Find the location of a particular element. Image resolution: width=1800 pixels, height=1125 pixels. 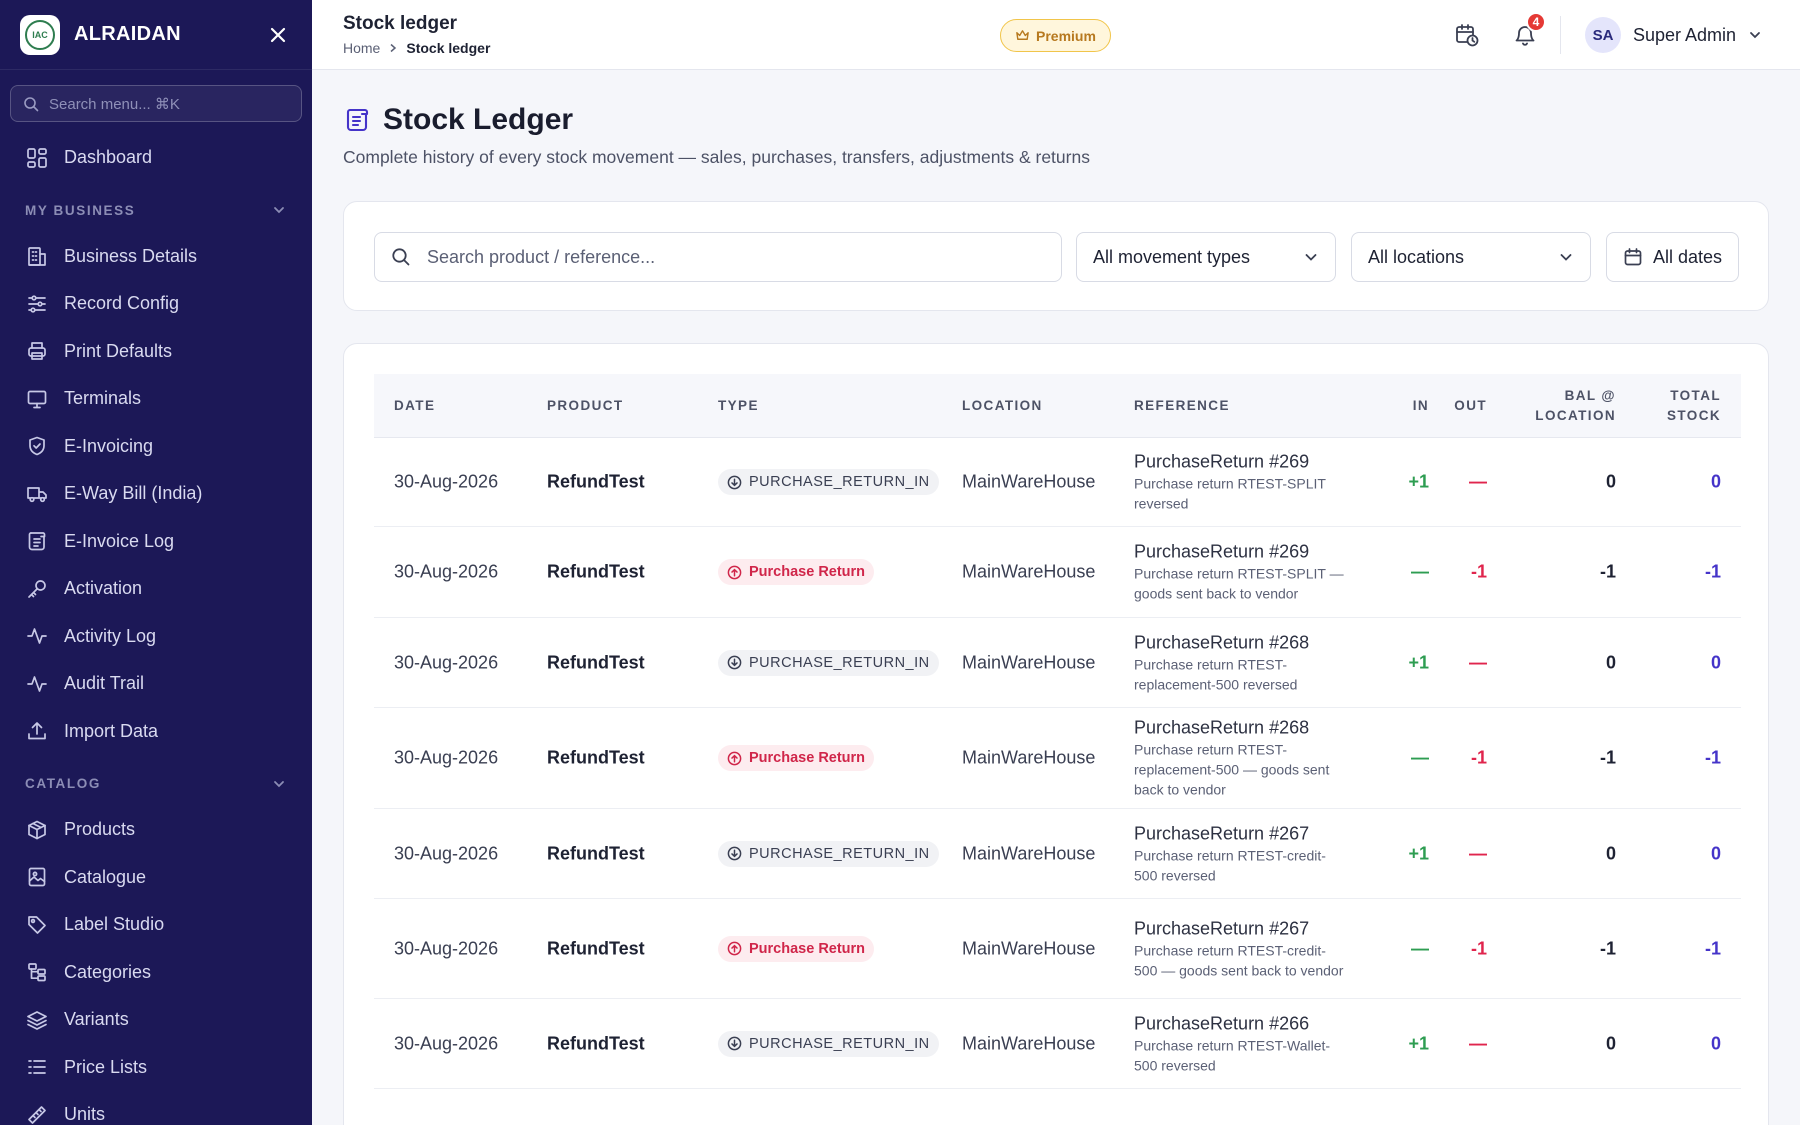

notifications-button: 4 is located at coordinates (1527, 32).